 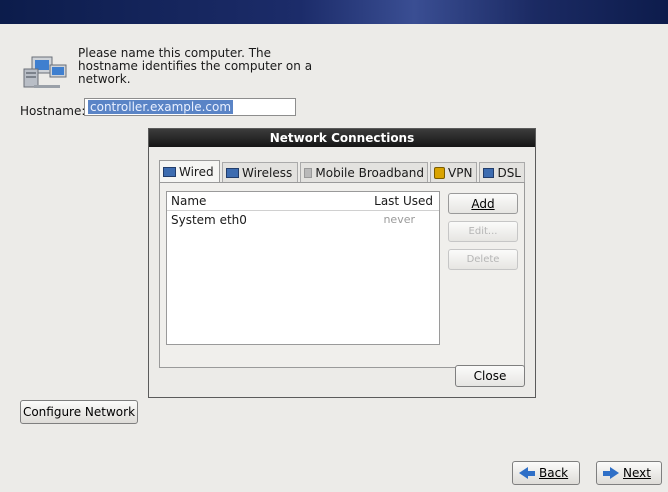 I want to click on tab-wired: Wired, so click(x=189, y=171).